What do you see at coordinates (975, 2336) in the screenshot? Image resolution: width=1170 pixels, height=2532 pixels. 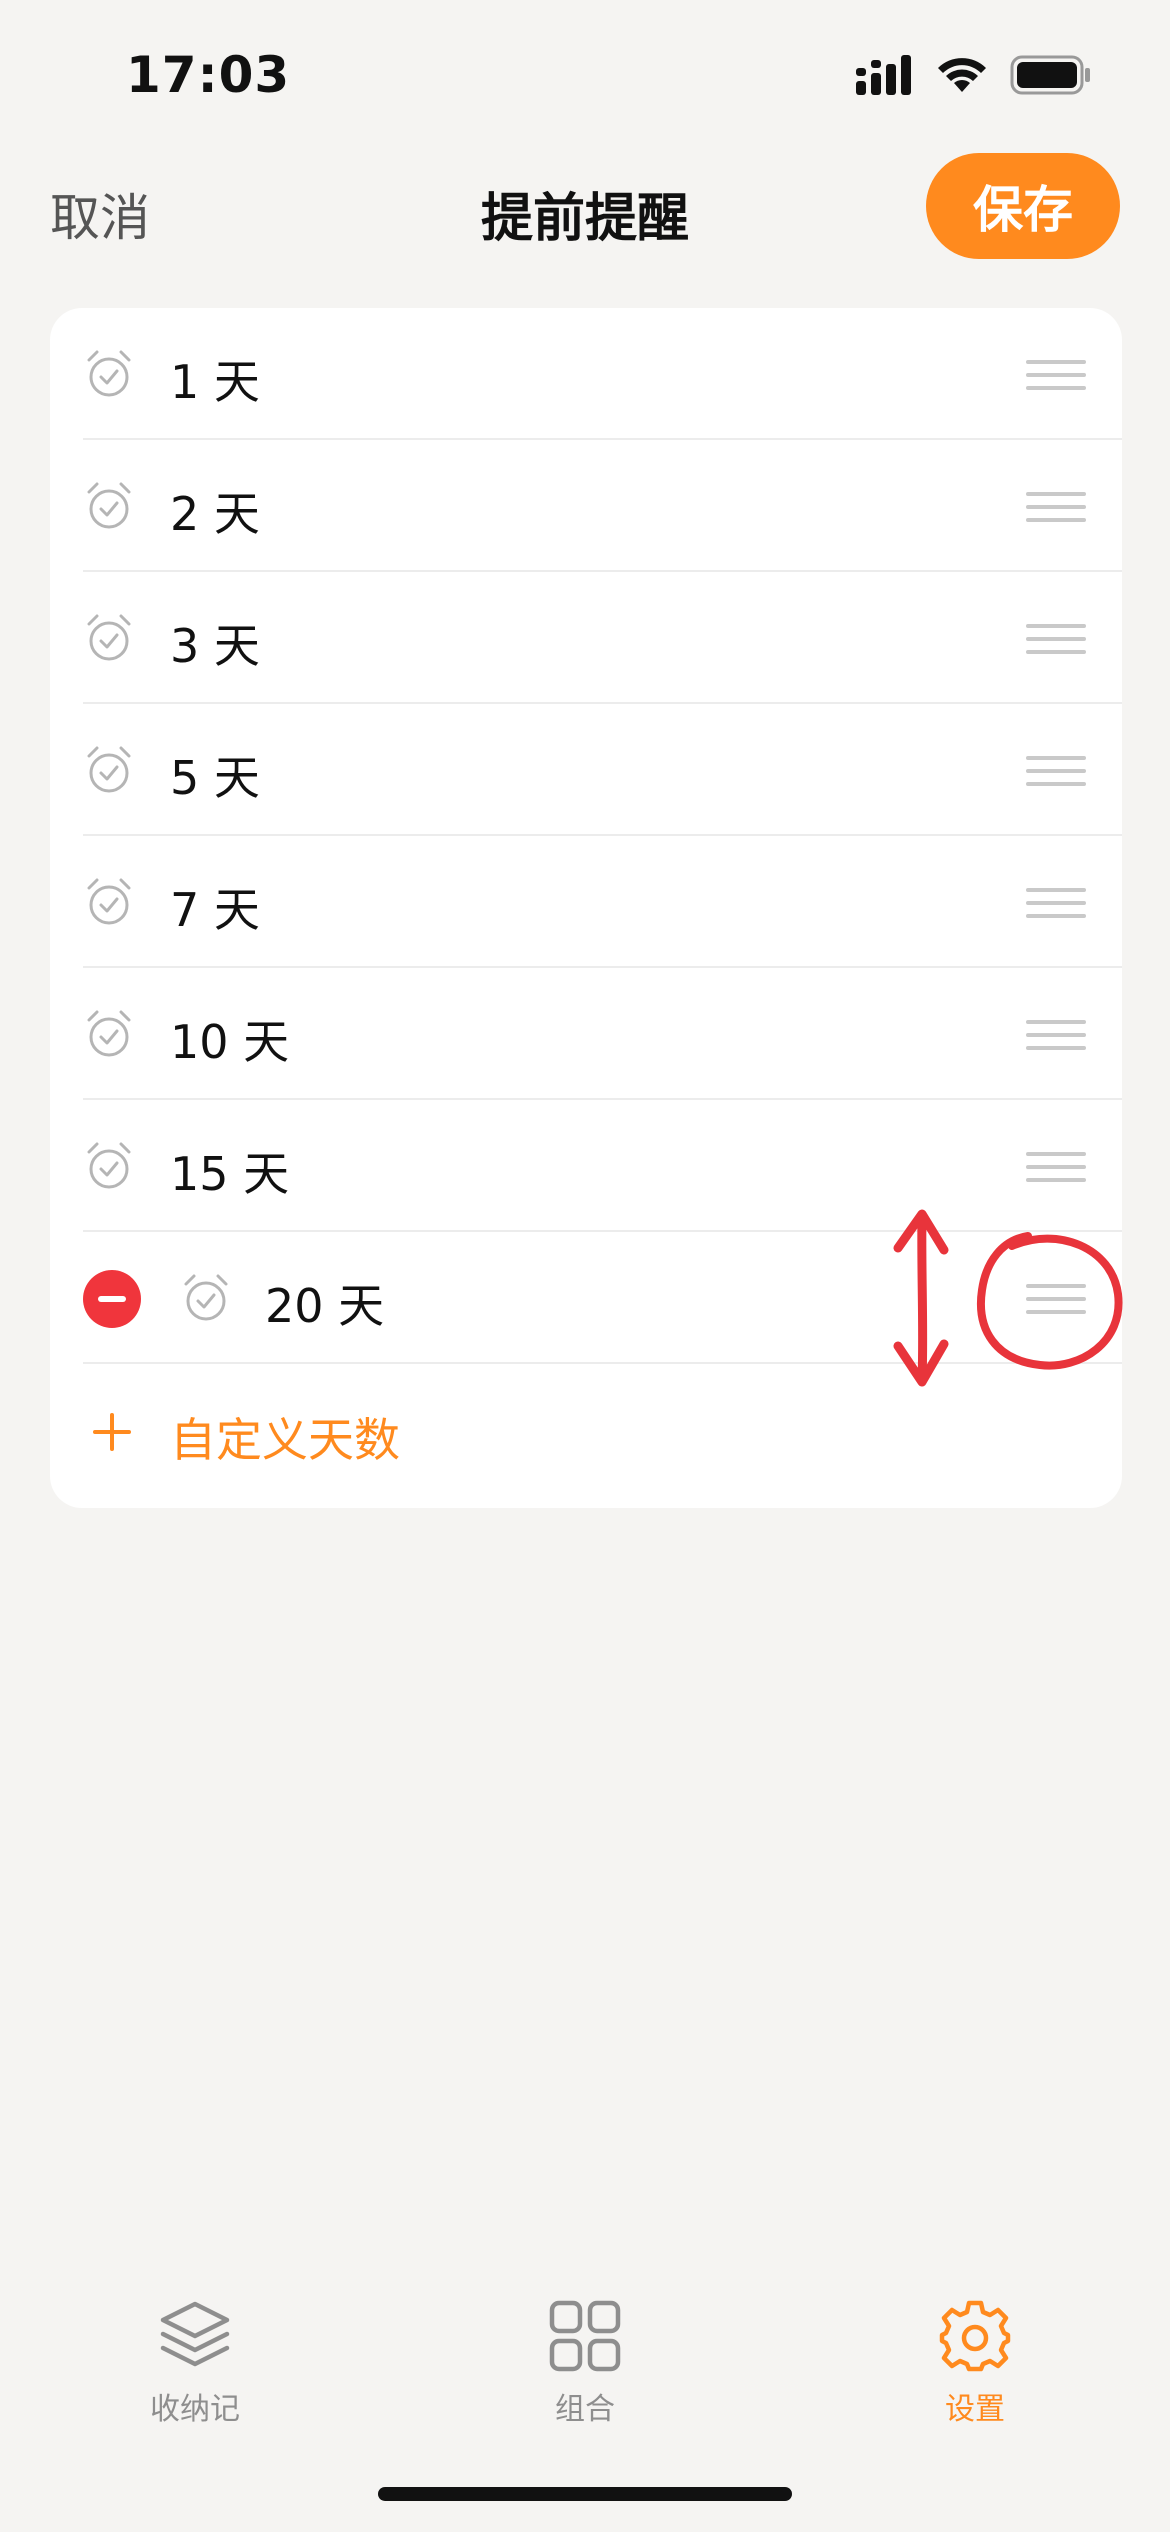 I see `gear-icon` at bounding box center [975, 2336].